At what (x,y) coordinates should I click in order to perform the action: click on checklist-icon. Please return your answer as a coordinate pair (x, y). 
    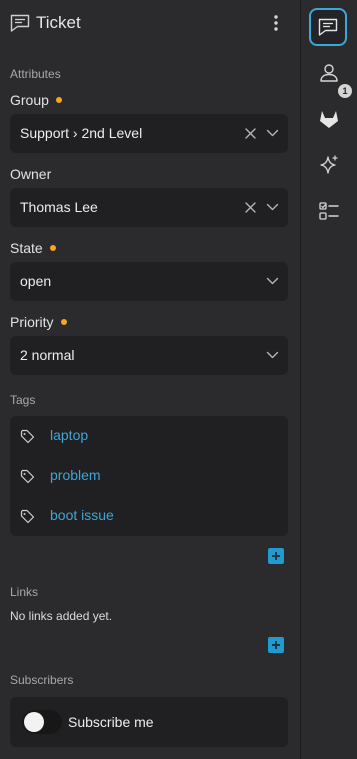
    Looking at the image, I should click on (329, 211).